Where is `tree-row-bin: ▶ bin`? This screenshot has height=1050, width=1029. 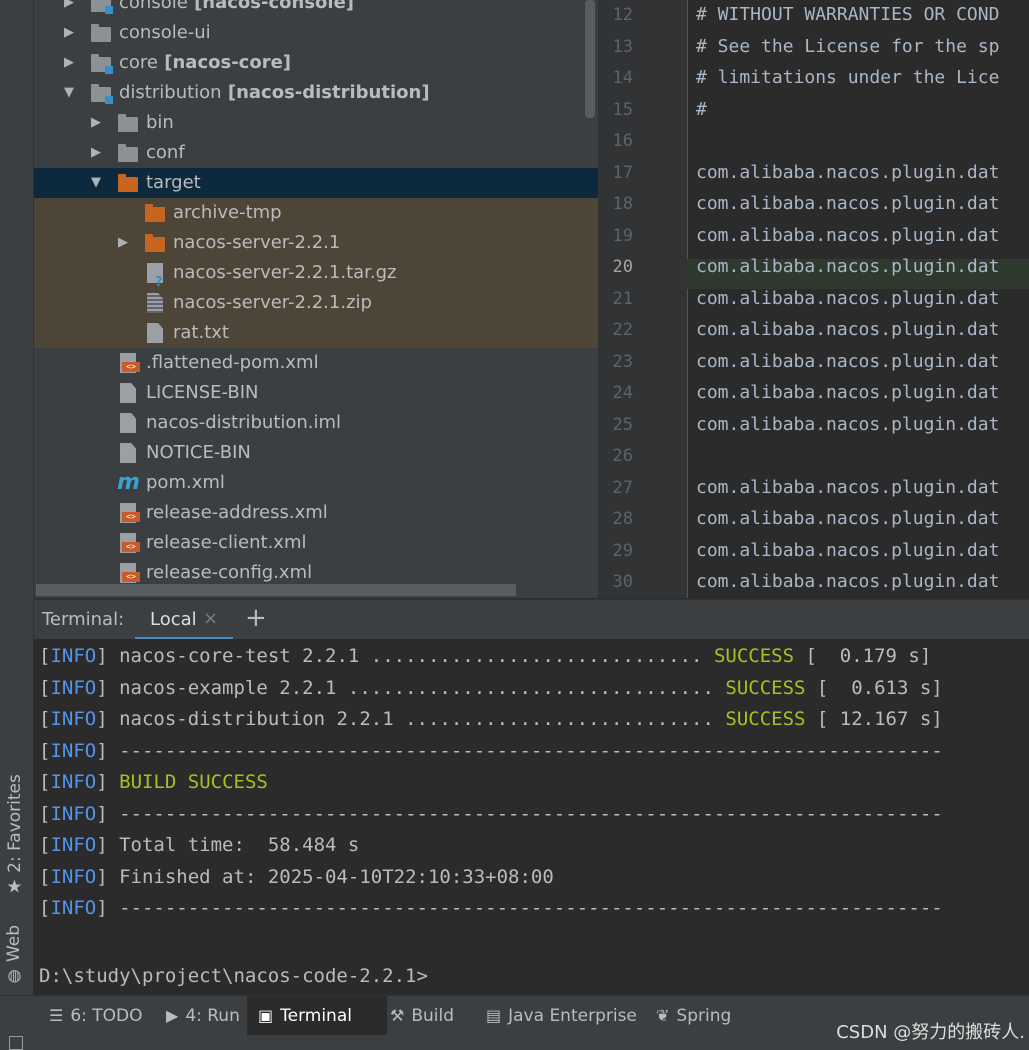
tree-row-bin: ▶ bin is located at coordinates (316, 123).